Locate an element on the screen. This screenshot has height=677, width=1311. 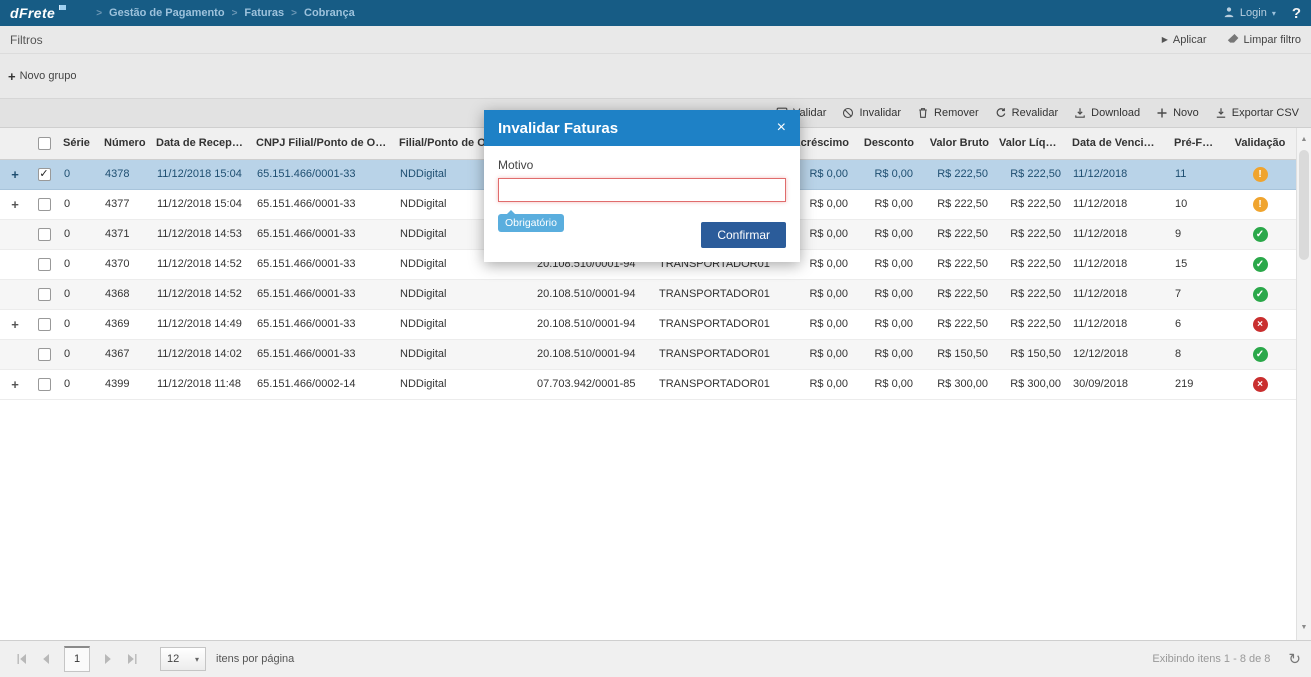
cell-numero: 4399 is located at coordinates (125, 384).